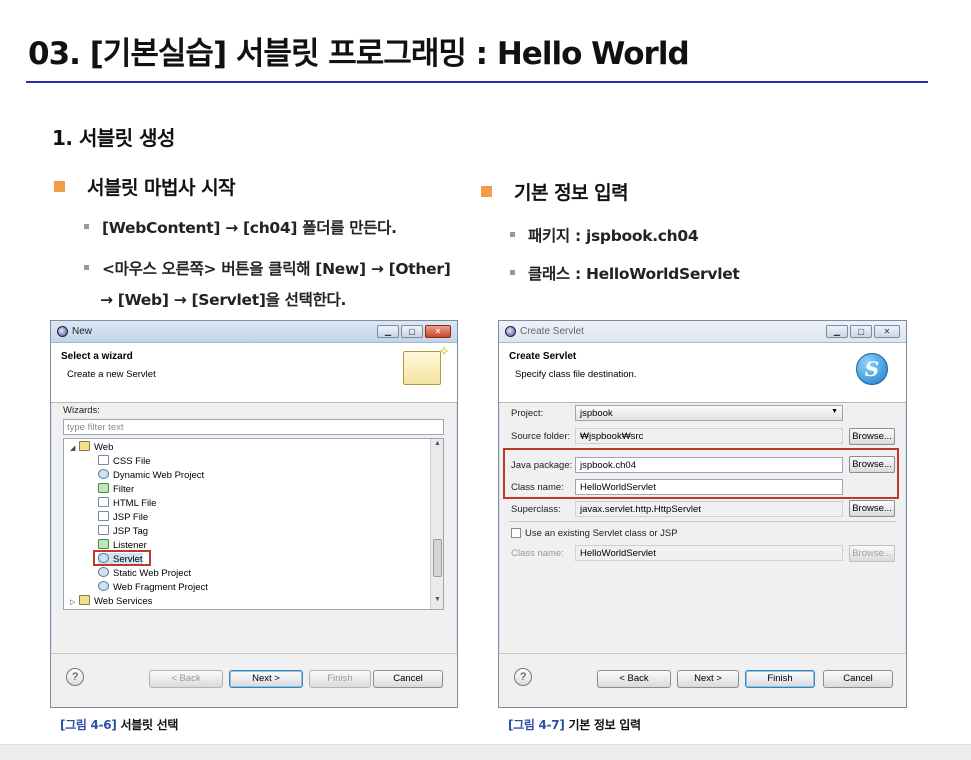  I want to click on tree-item: JSP File, so click(123, 517).